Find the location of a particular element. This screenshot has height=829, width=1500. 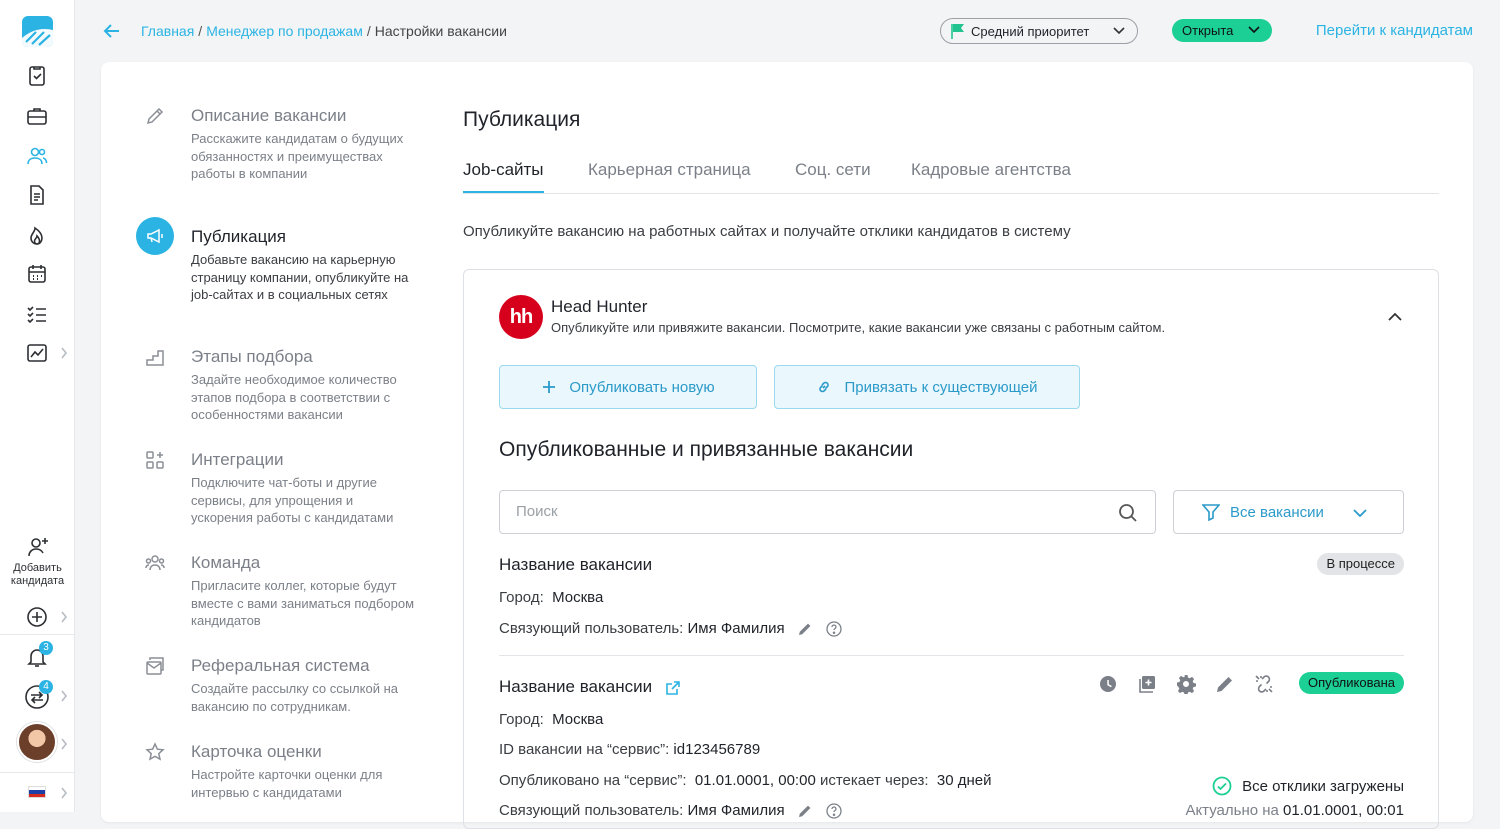

megaphone-icon is located at coordinates (155, 236).